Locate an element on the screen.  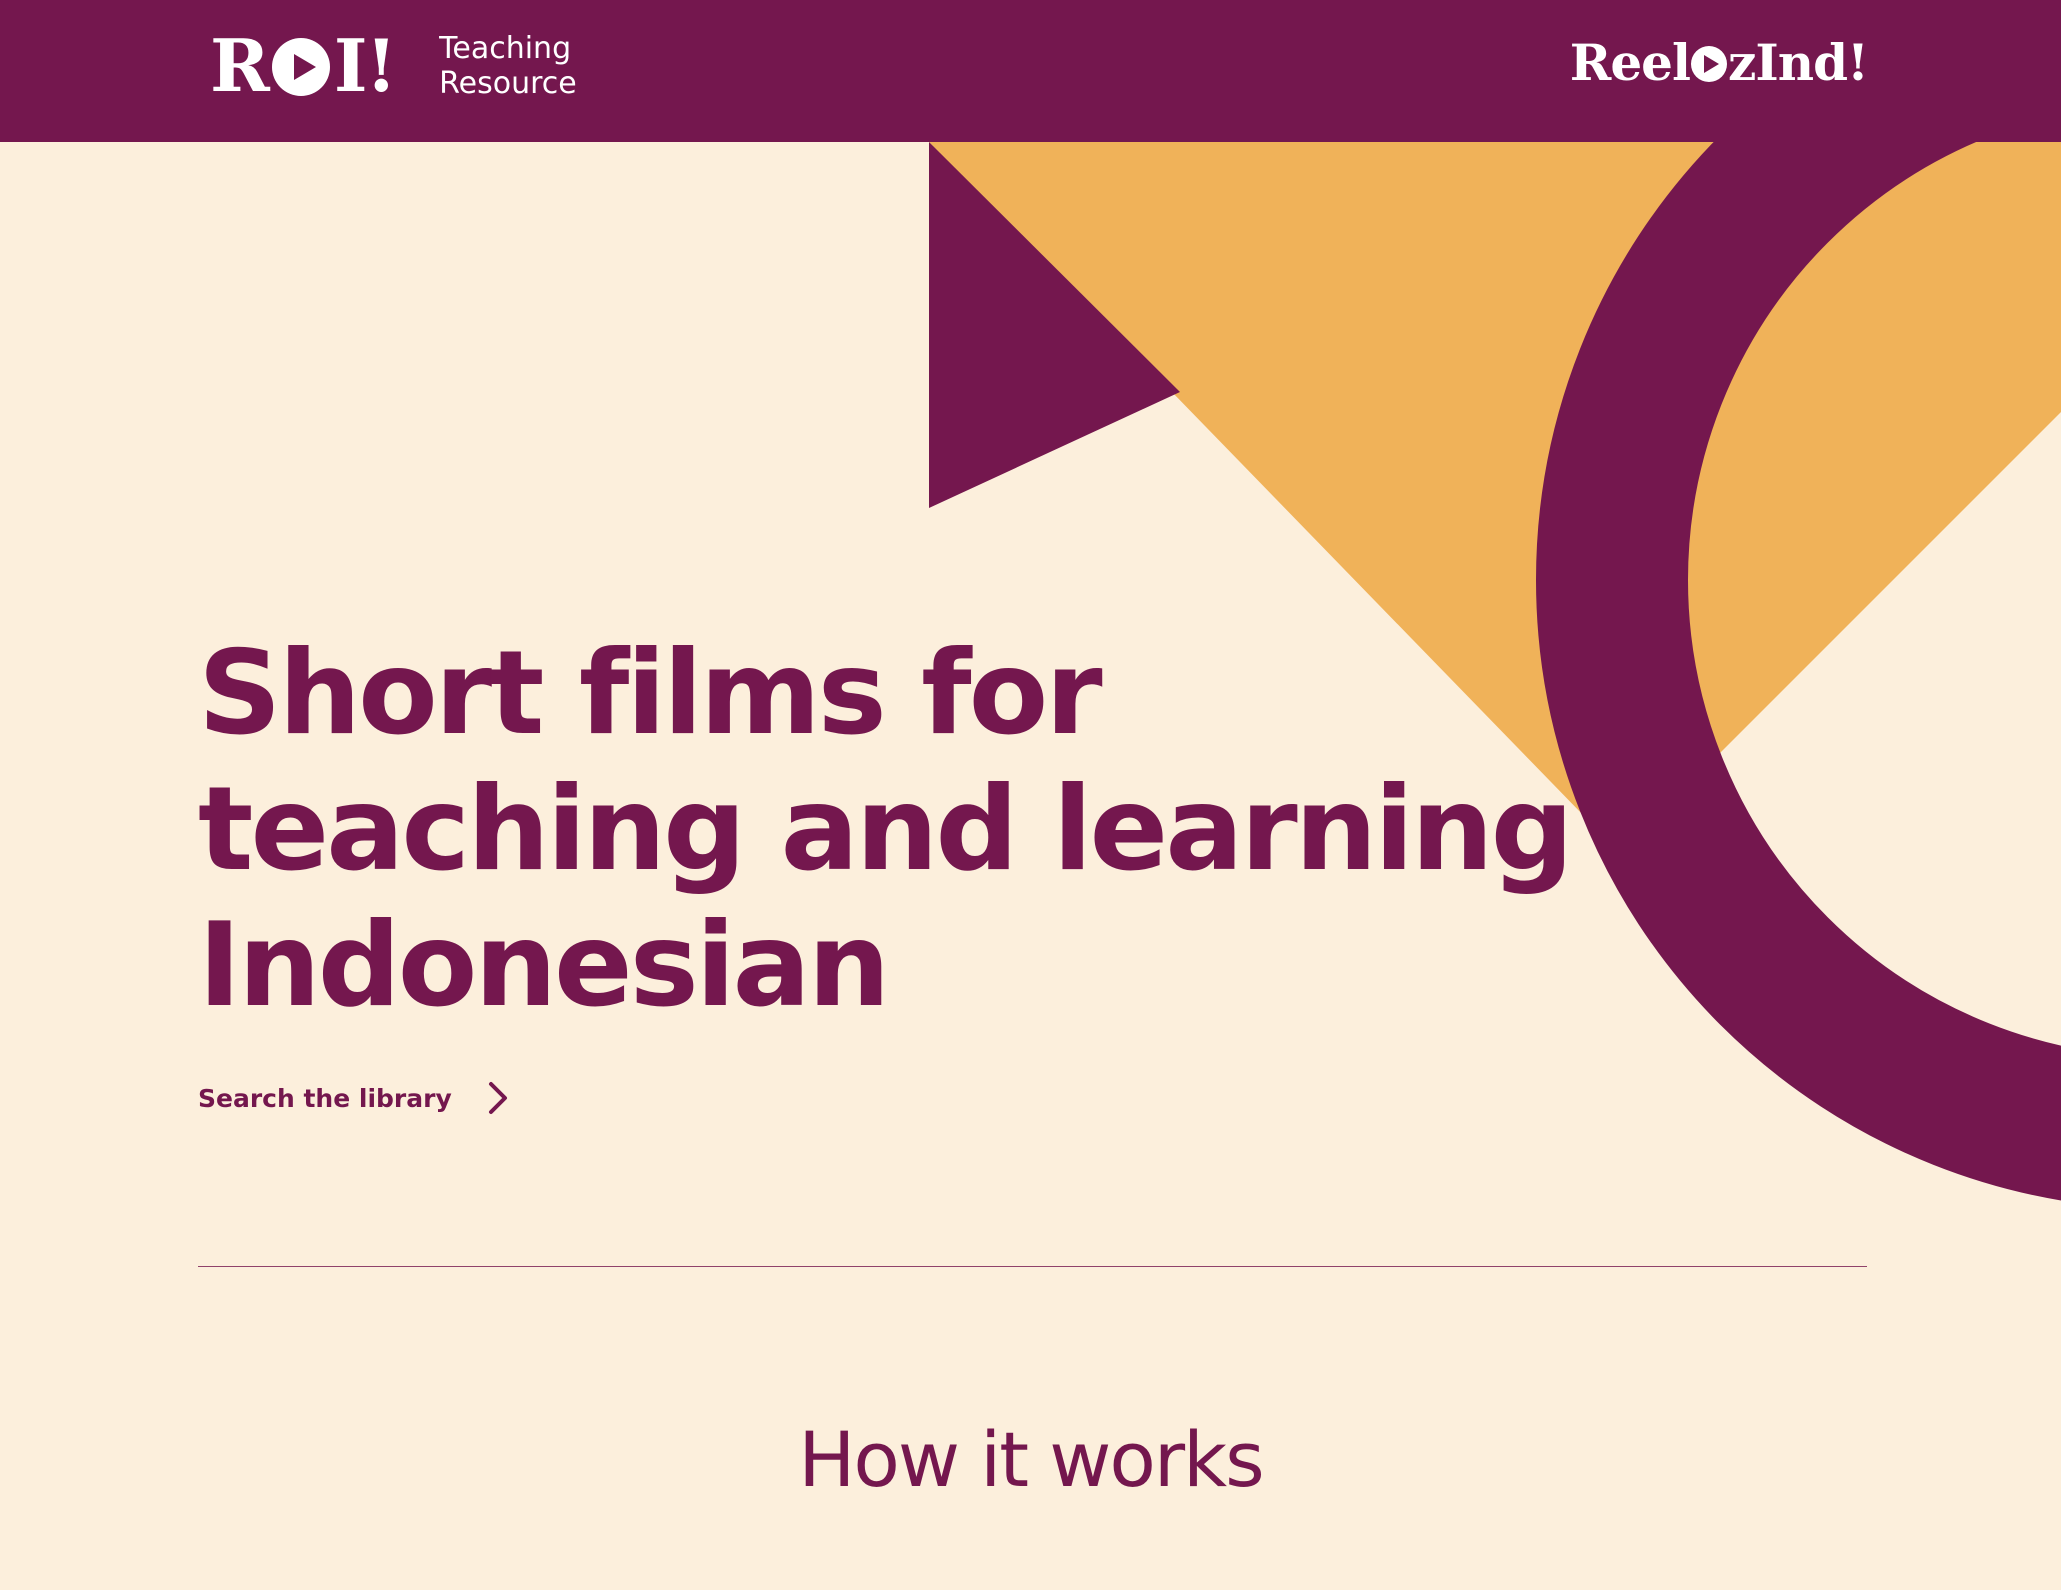
search-library-link: Search the library is located at coordinates (354, 1098).